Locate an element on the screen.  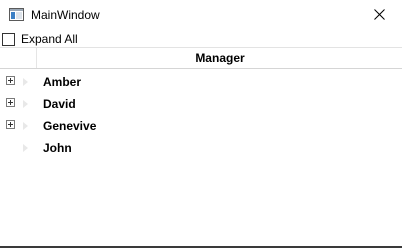
expand-all-option: Expand All is located at coordinates (40, 39).